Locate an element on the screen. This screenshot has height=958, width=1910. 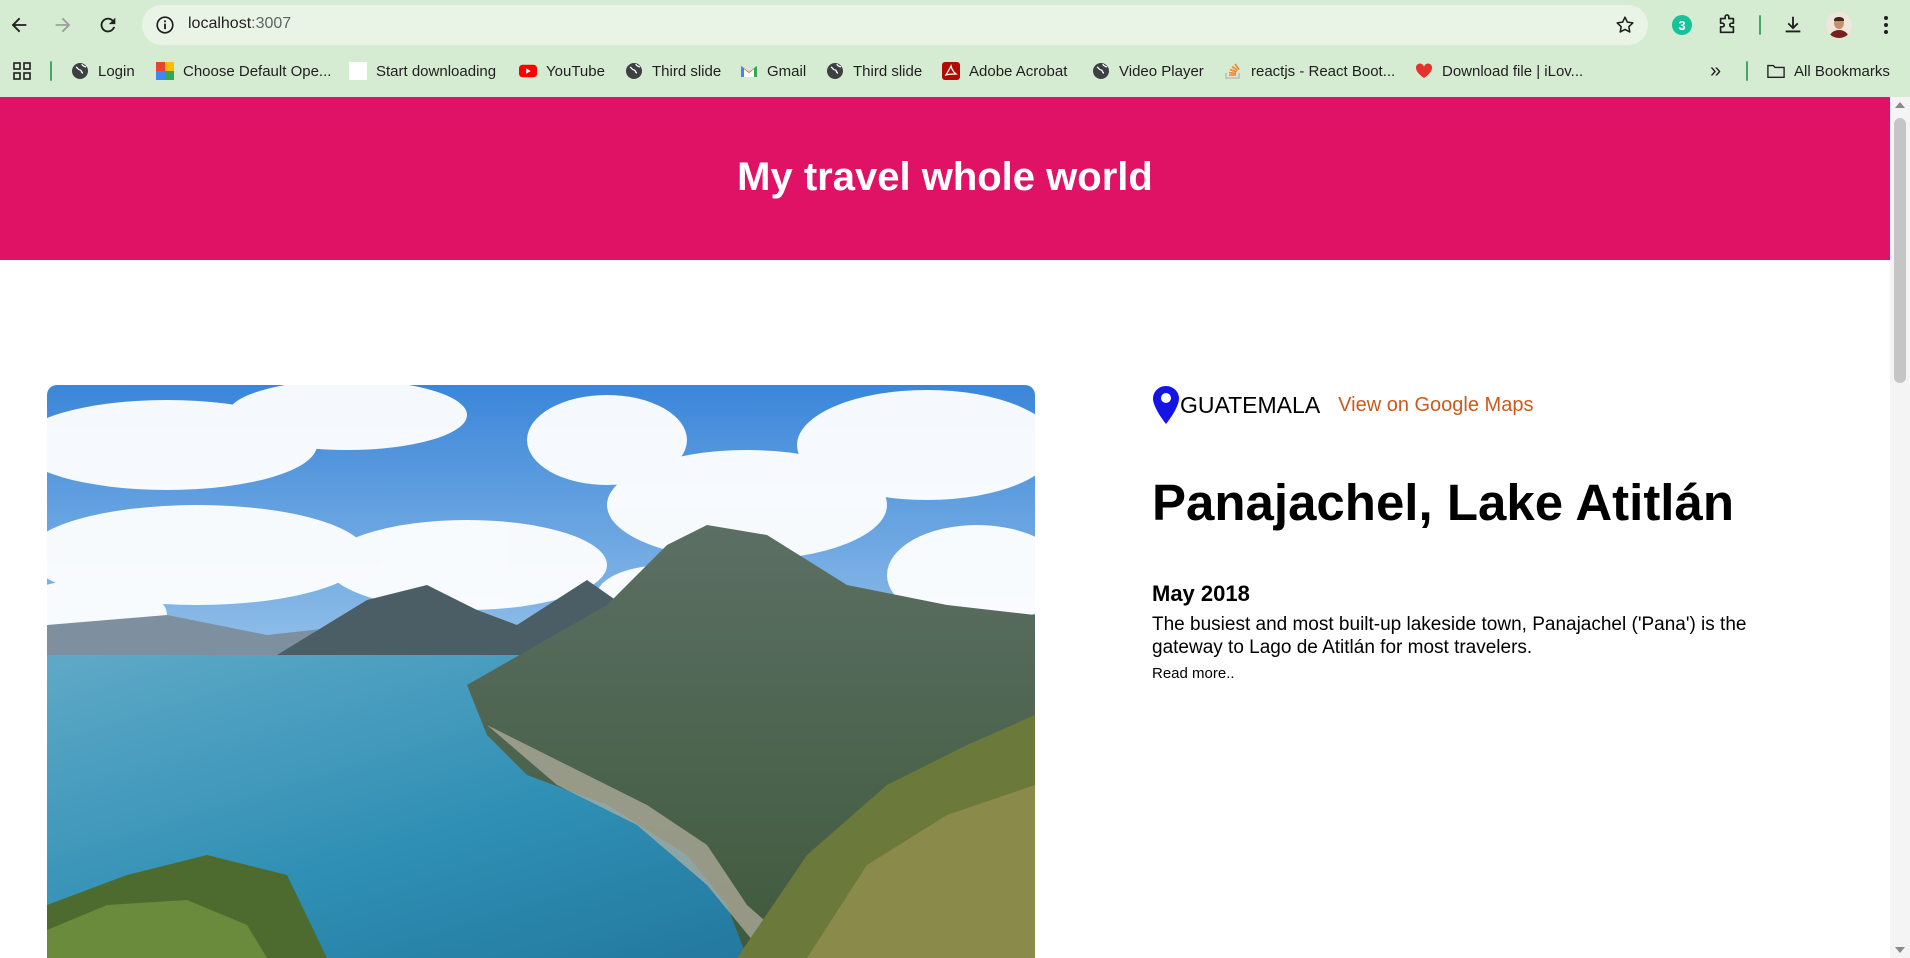
destination-title: Panajachel, Lake Atitlán is located at coordinates (1443, 502).